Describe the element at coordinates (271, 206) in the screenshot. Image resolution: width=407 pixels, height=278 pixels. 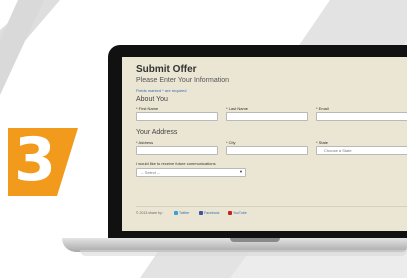
I see `footer-divider` at that location.